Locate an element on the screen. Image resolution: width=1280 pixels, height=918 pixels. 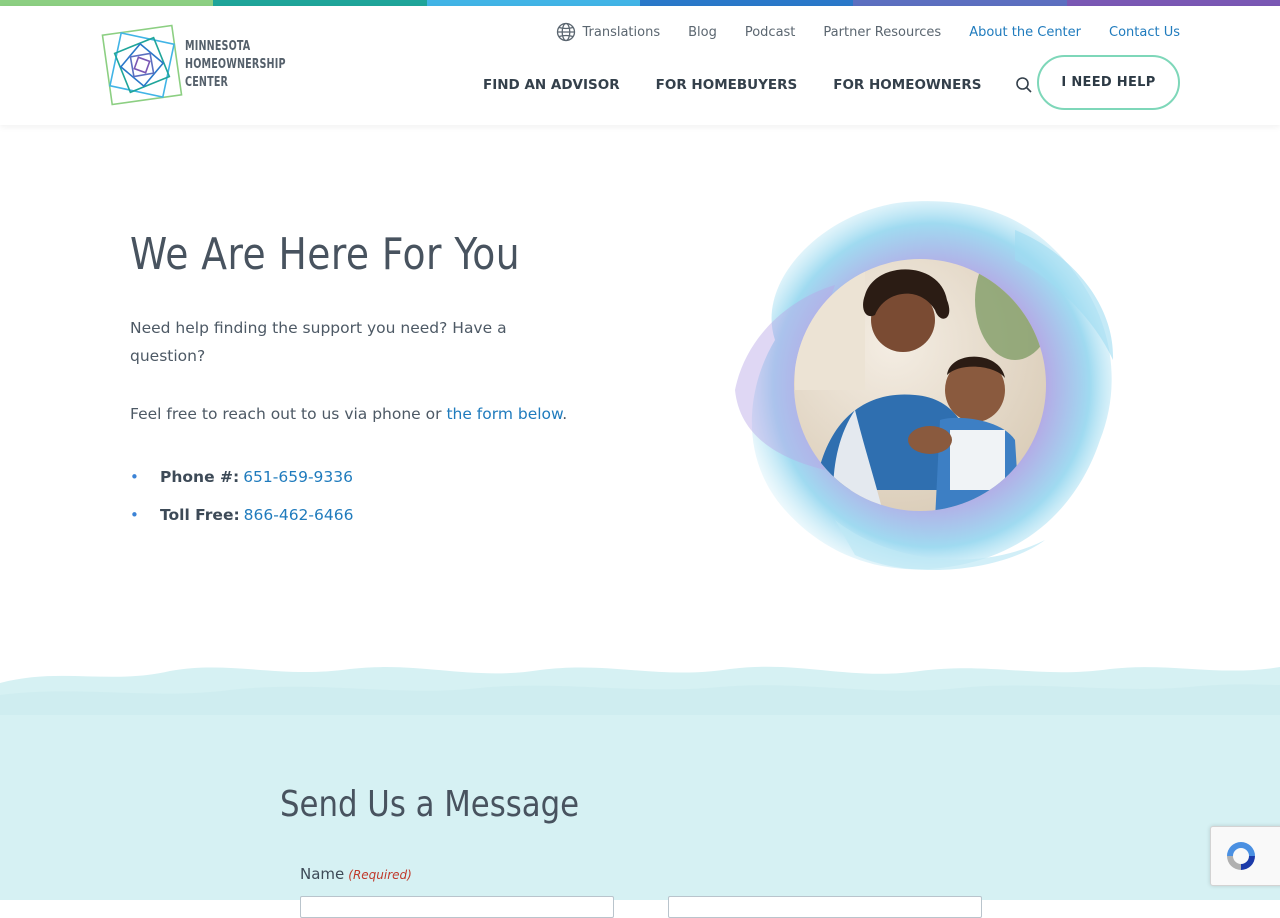
logo-line-3: CENTER is located at coordinates (207, 82).